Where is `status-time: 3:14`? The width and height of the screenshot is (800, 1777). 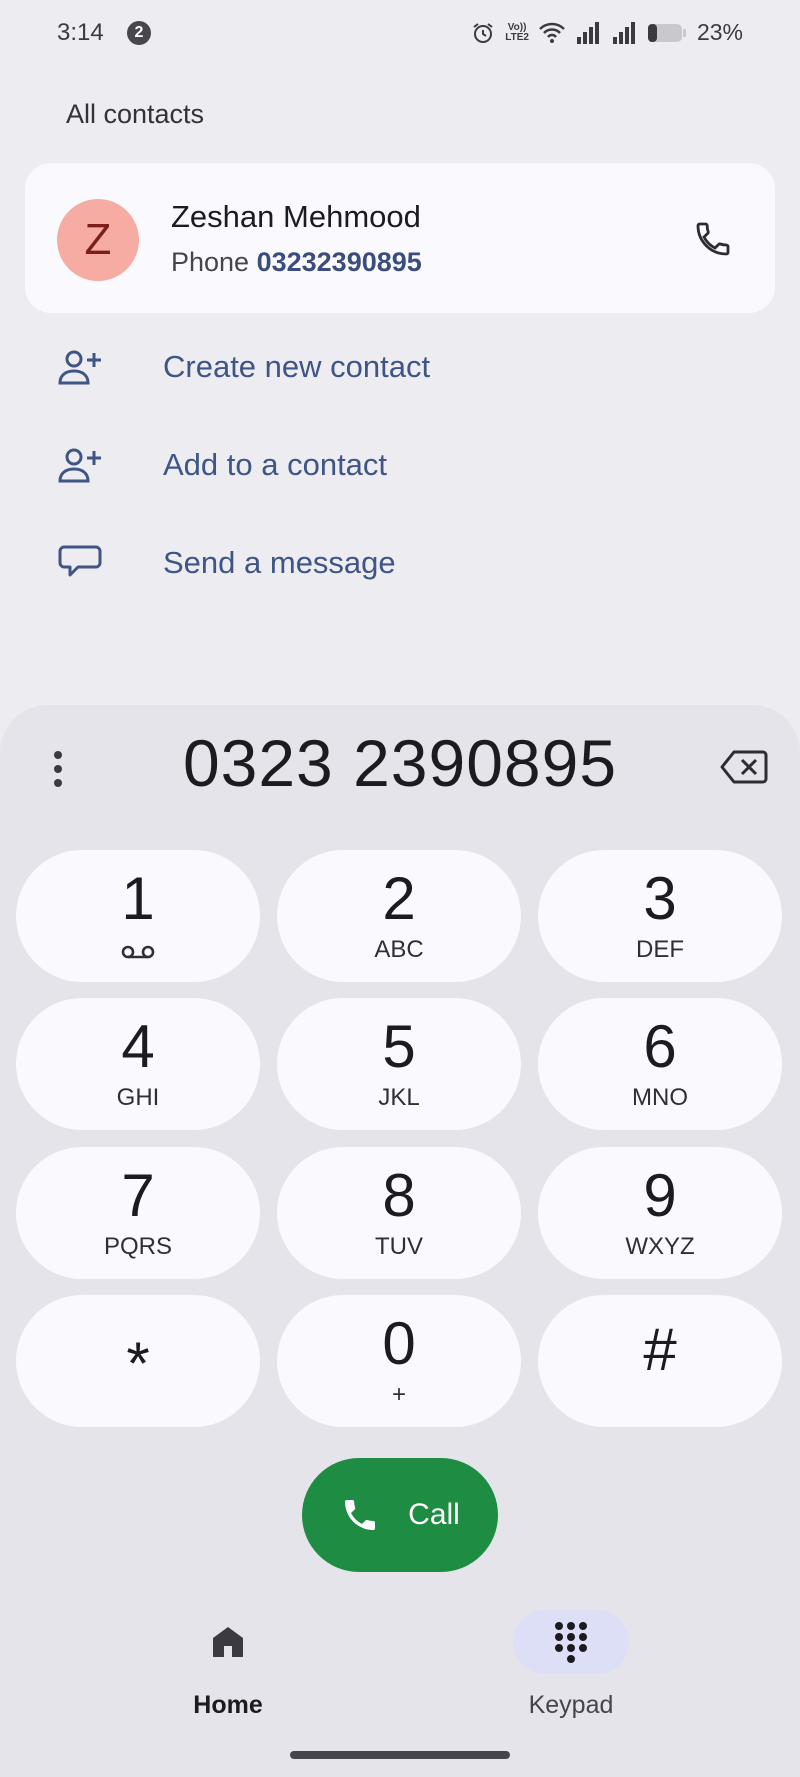 status-time: 3:14 is located at coordinates (80, 32).